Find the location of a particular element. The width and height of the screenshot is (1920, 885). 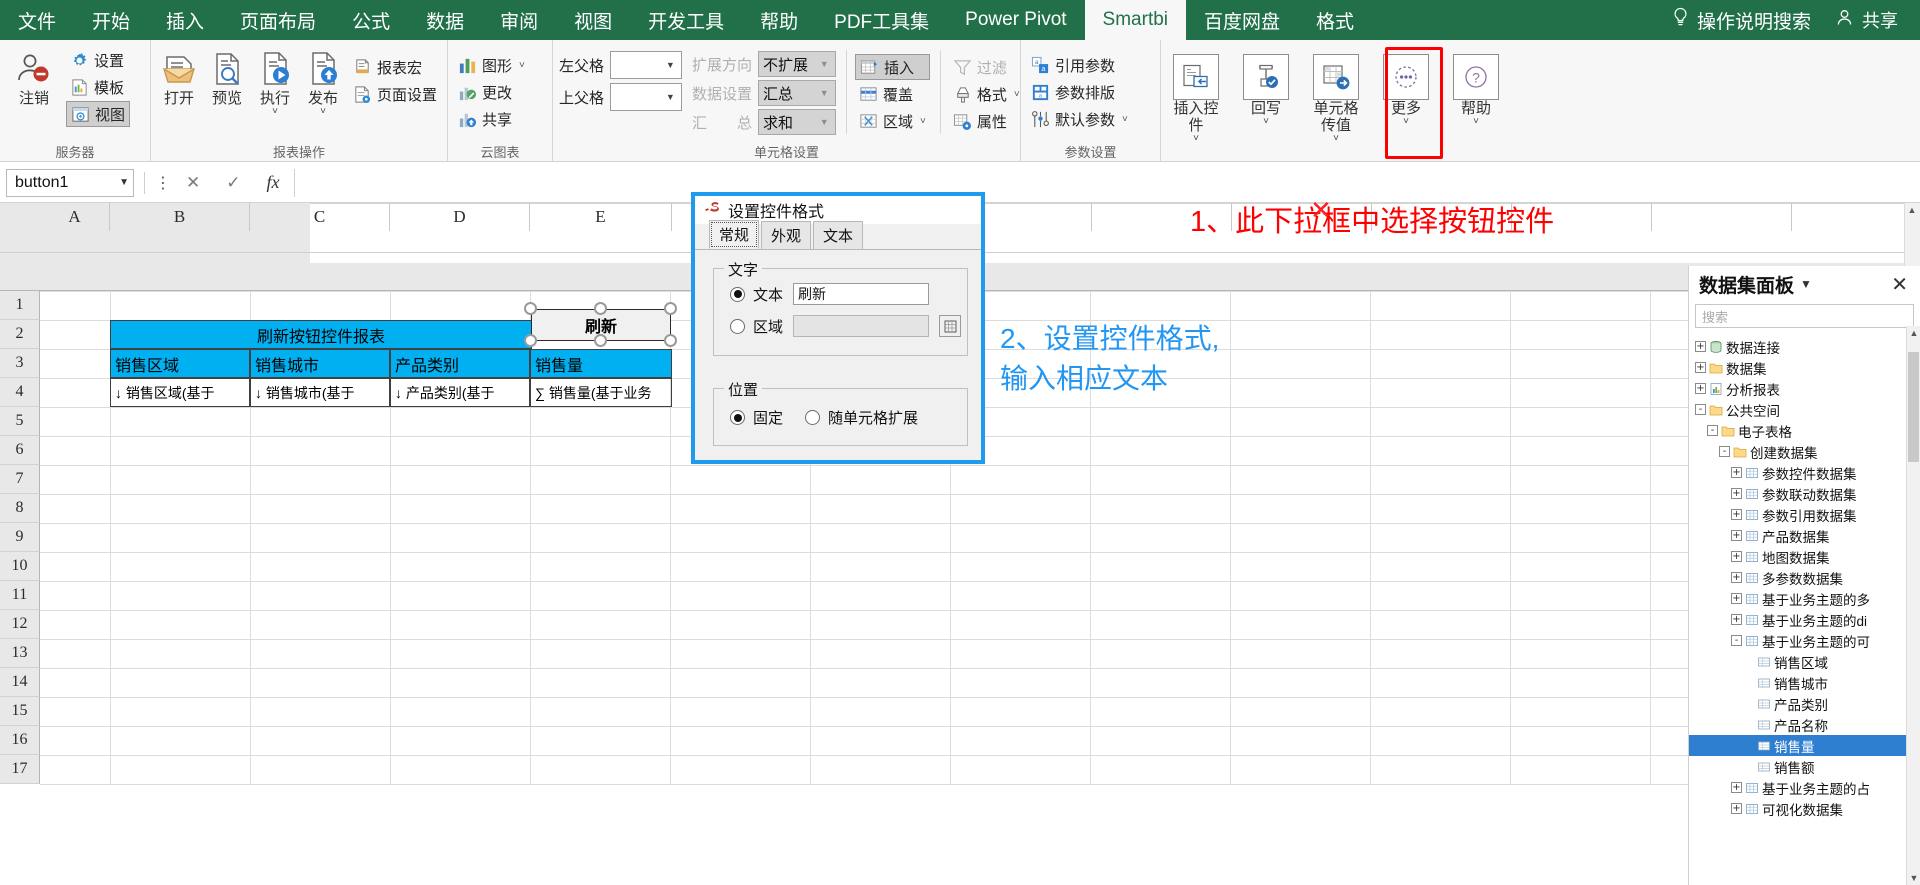

dialog-tab-2: 外观 is located at coordinates (786, 235).